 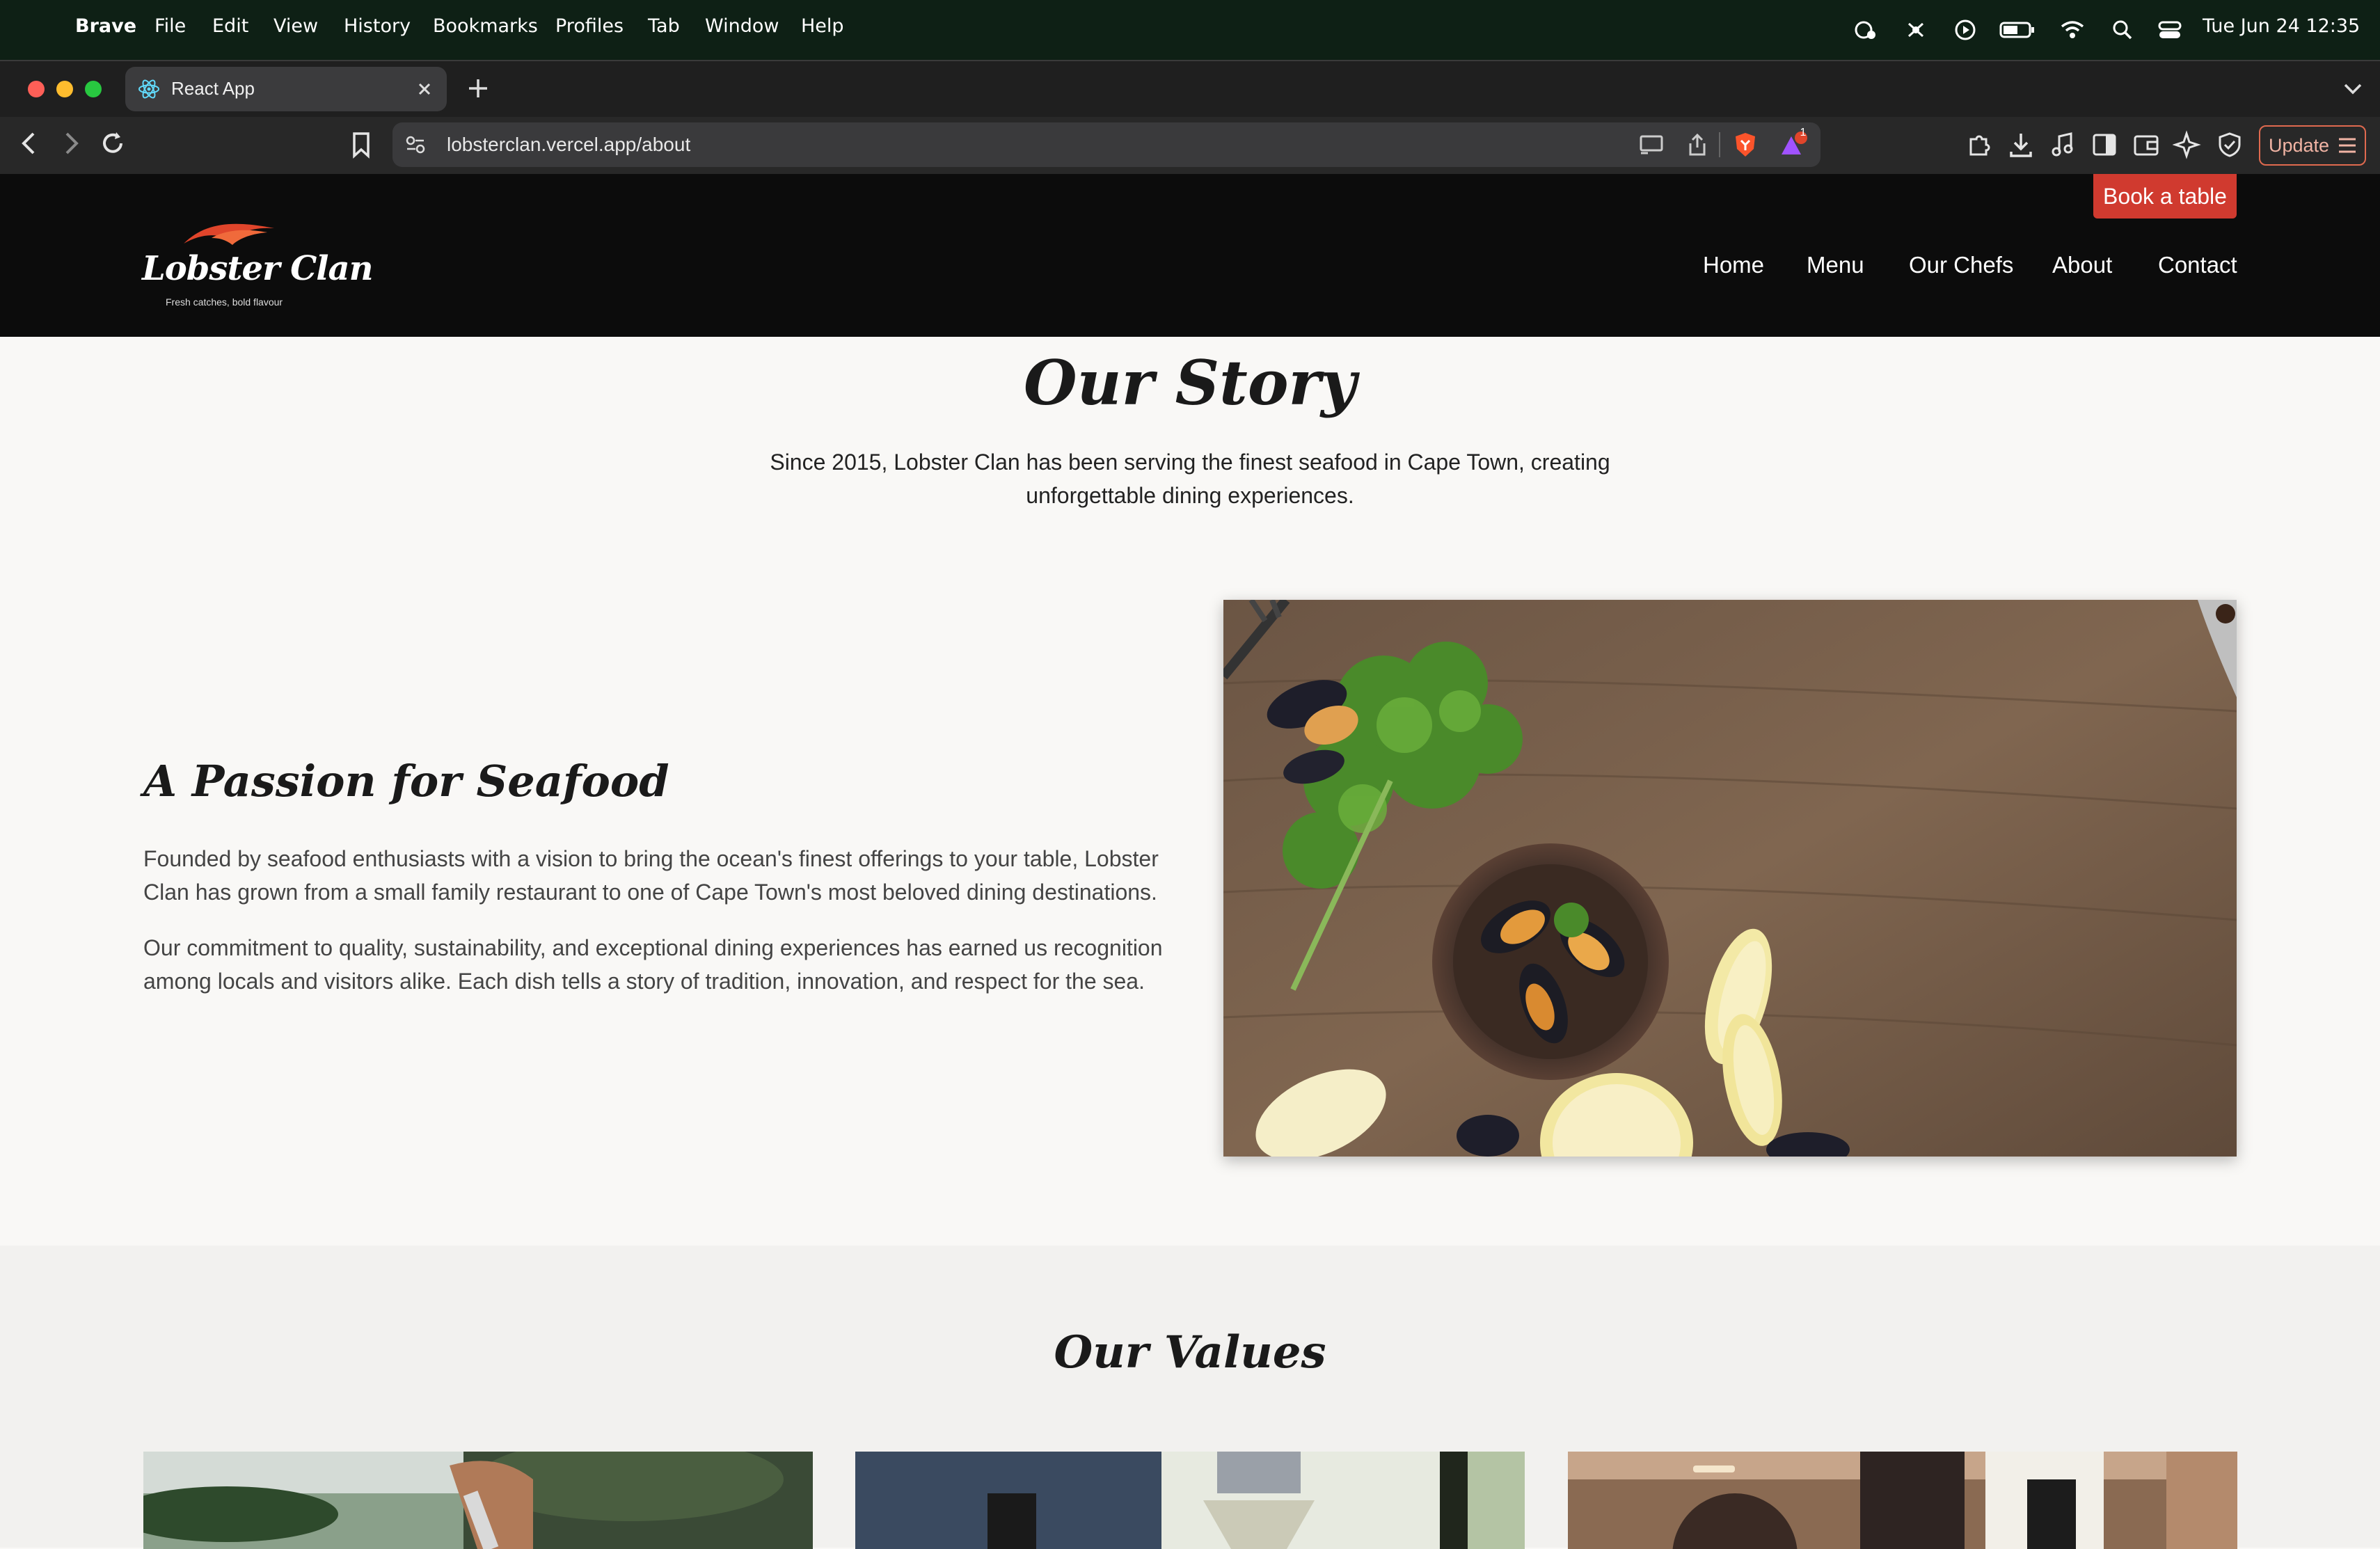 I want to click on new-tab-icon, so click(x=478, y=88).